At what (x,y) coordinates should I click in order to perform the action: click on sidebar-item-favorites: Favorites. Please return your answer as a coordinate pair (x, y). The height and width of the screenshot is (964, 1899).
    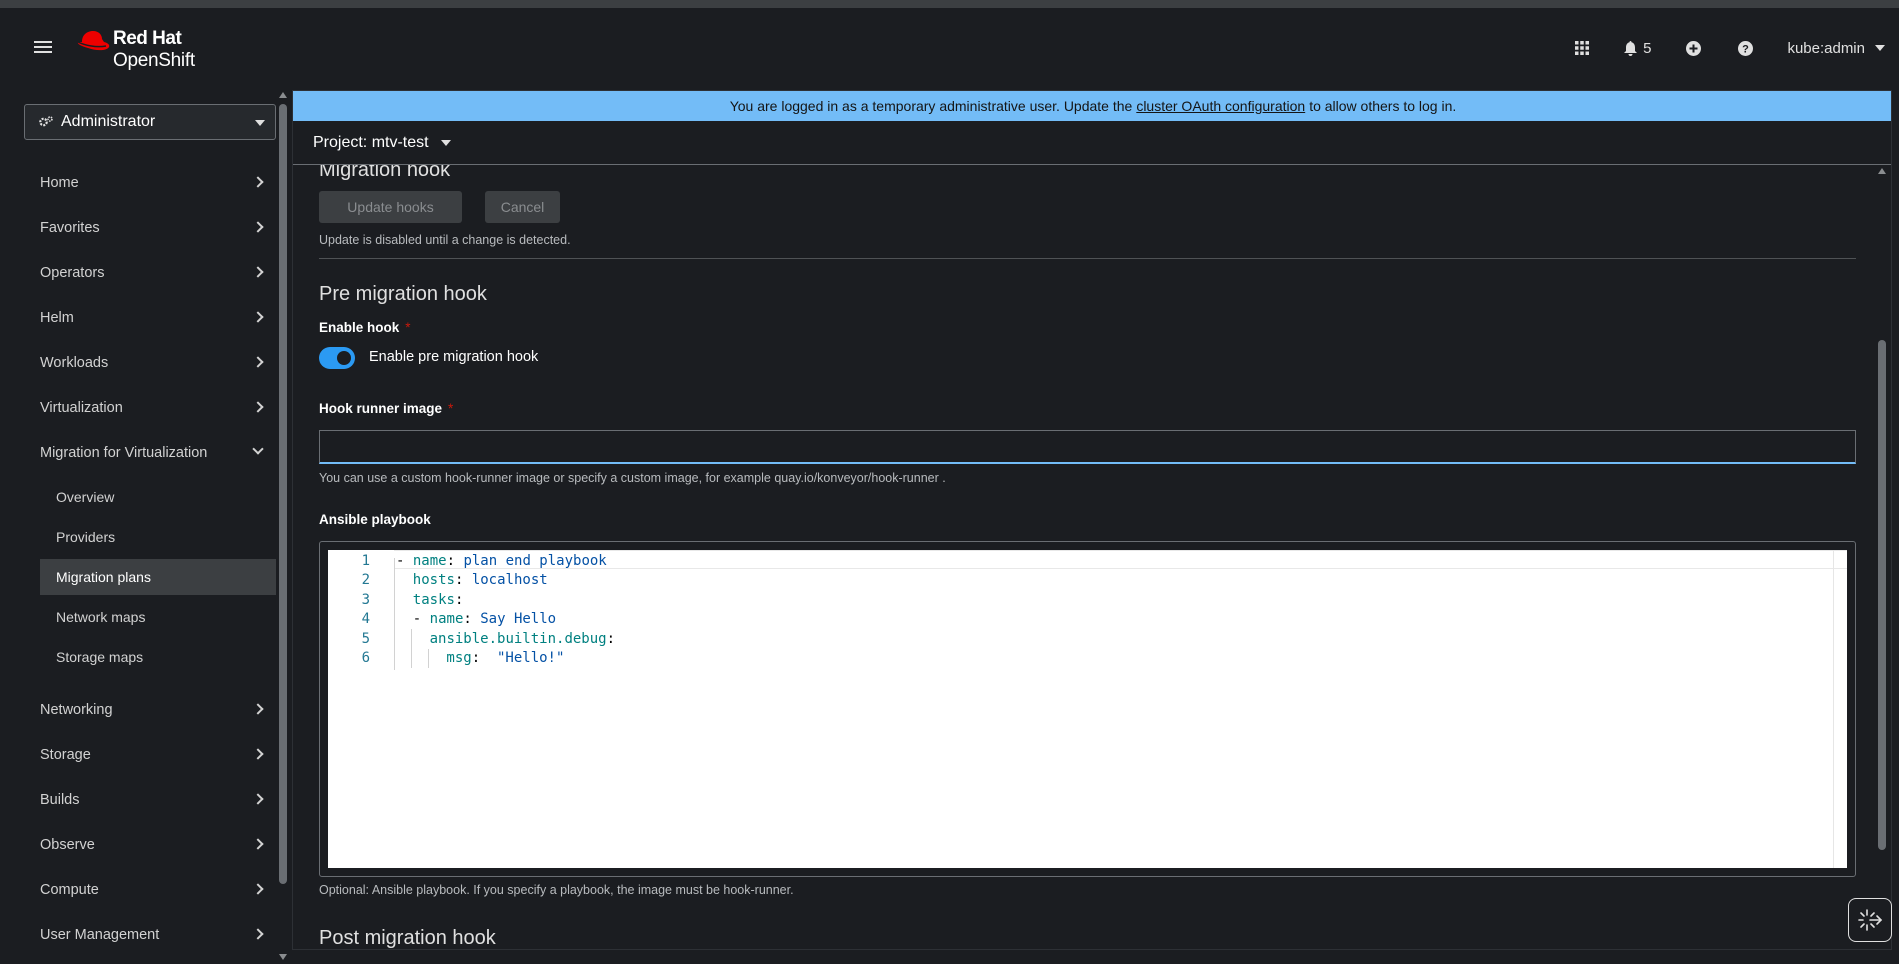
    Looking at the image, I should click on (150, 228).